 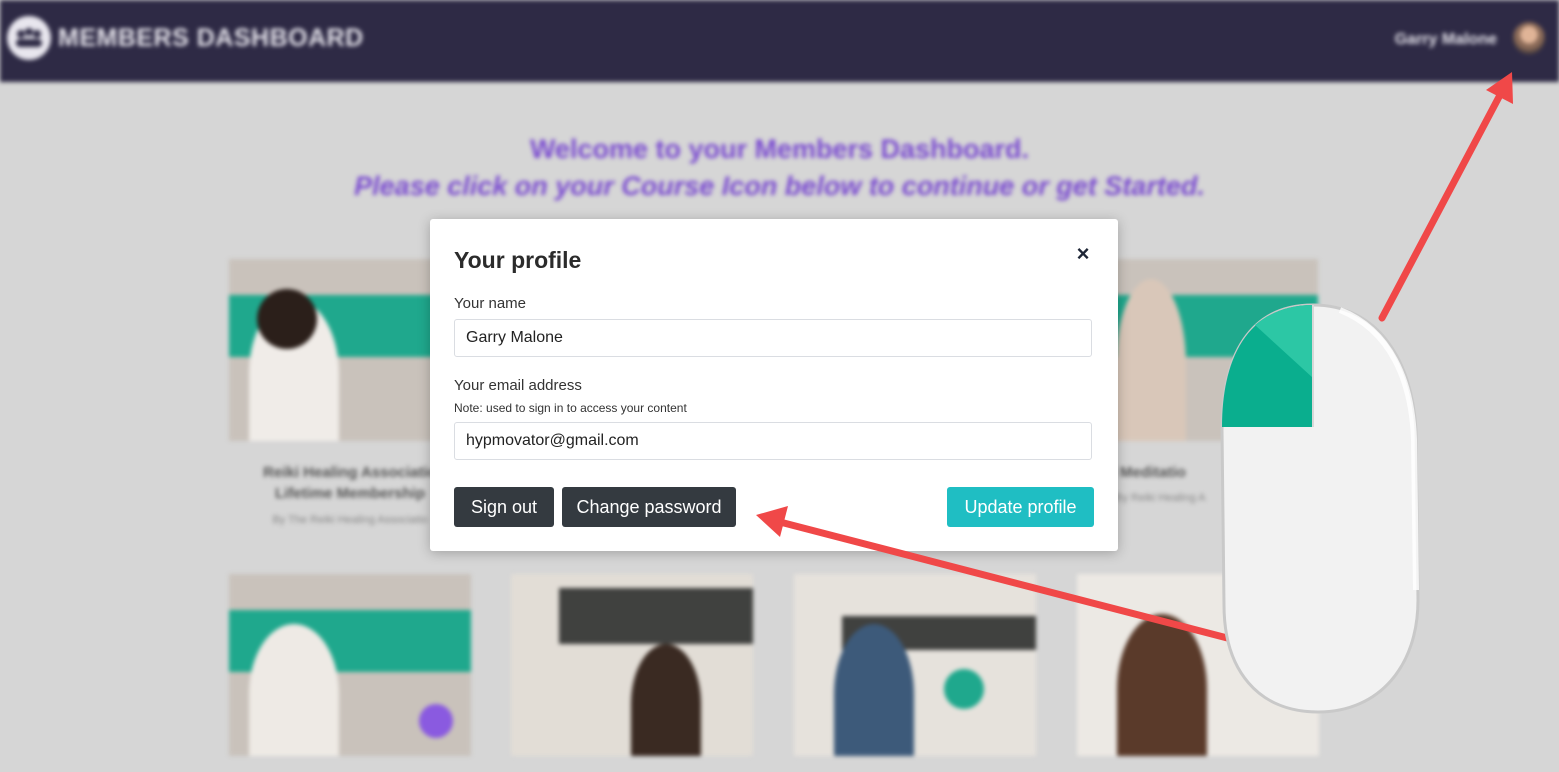 I want to click on course-author: By Reiki Healing A, so click(x=1160, y=498).